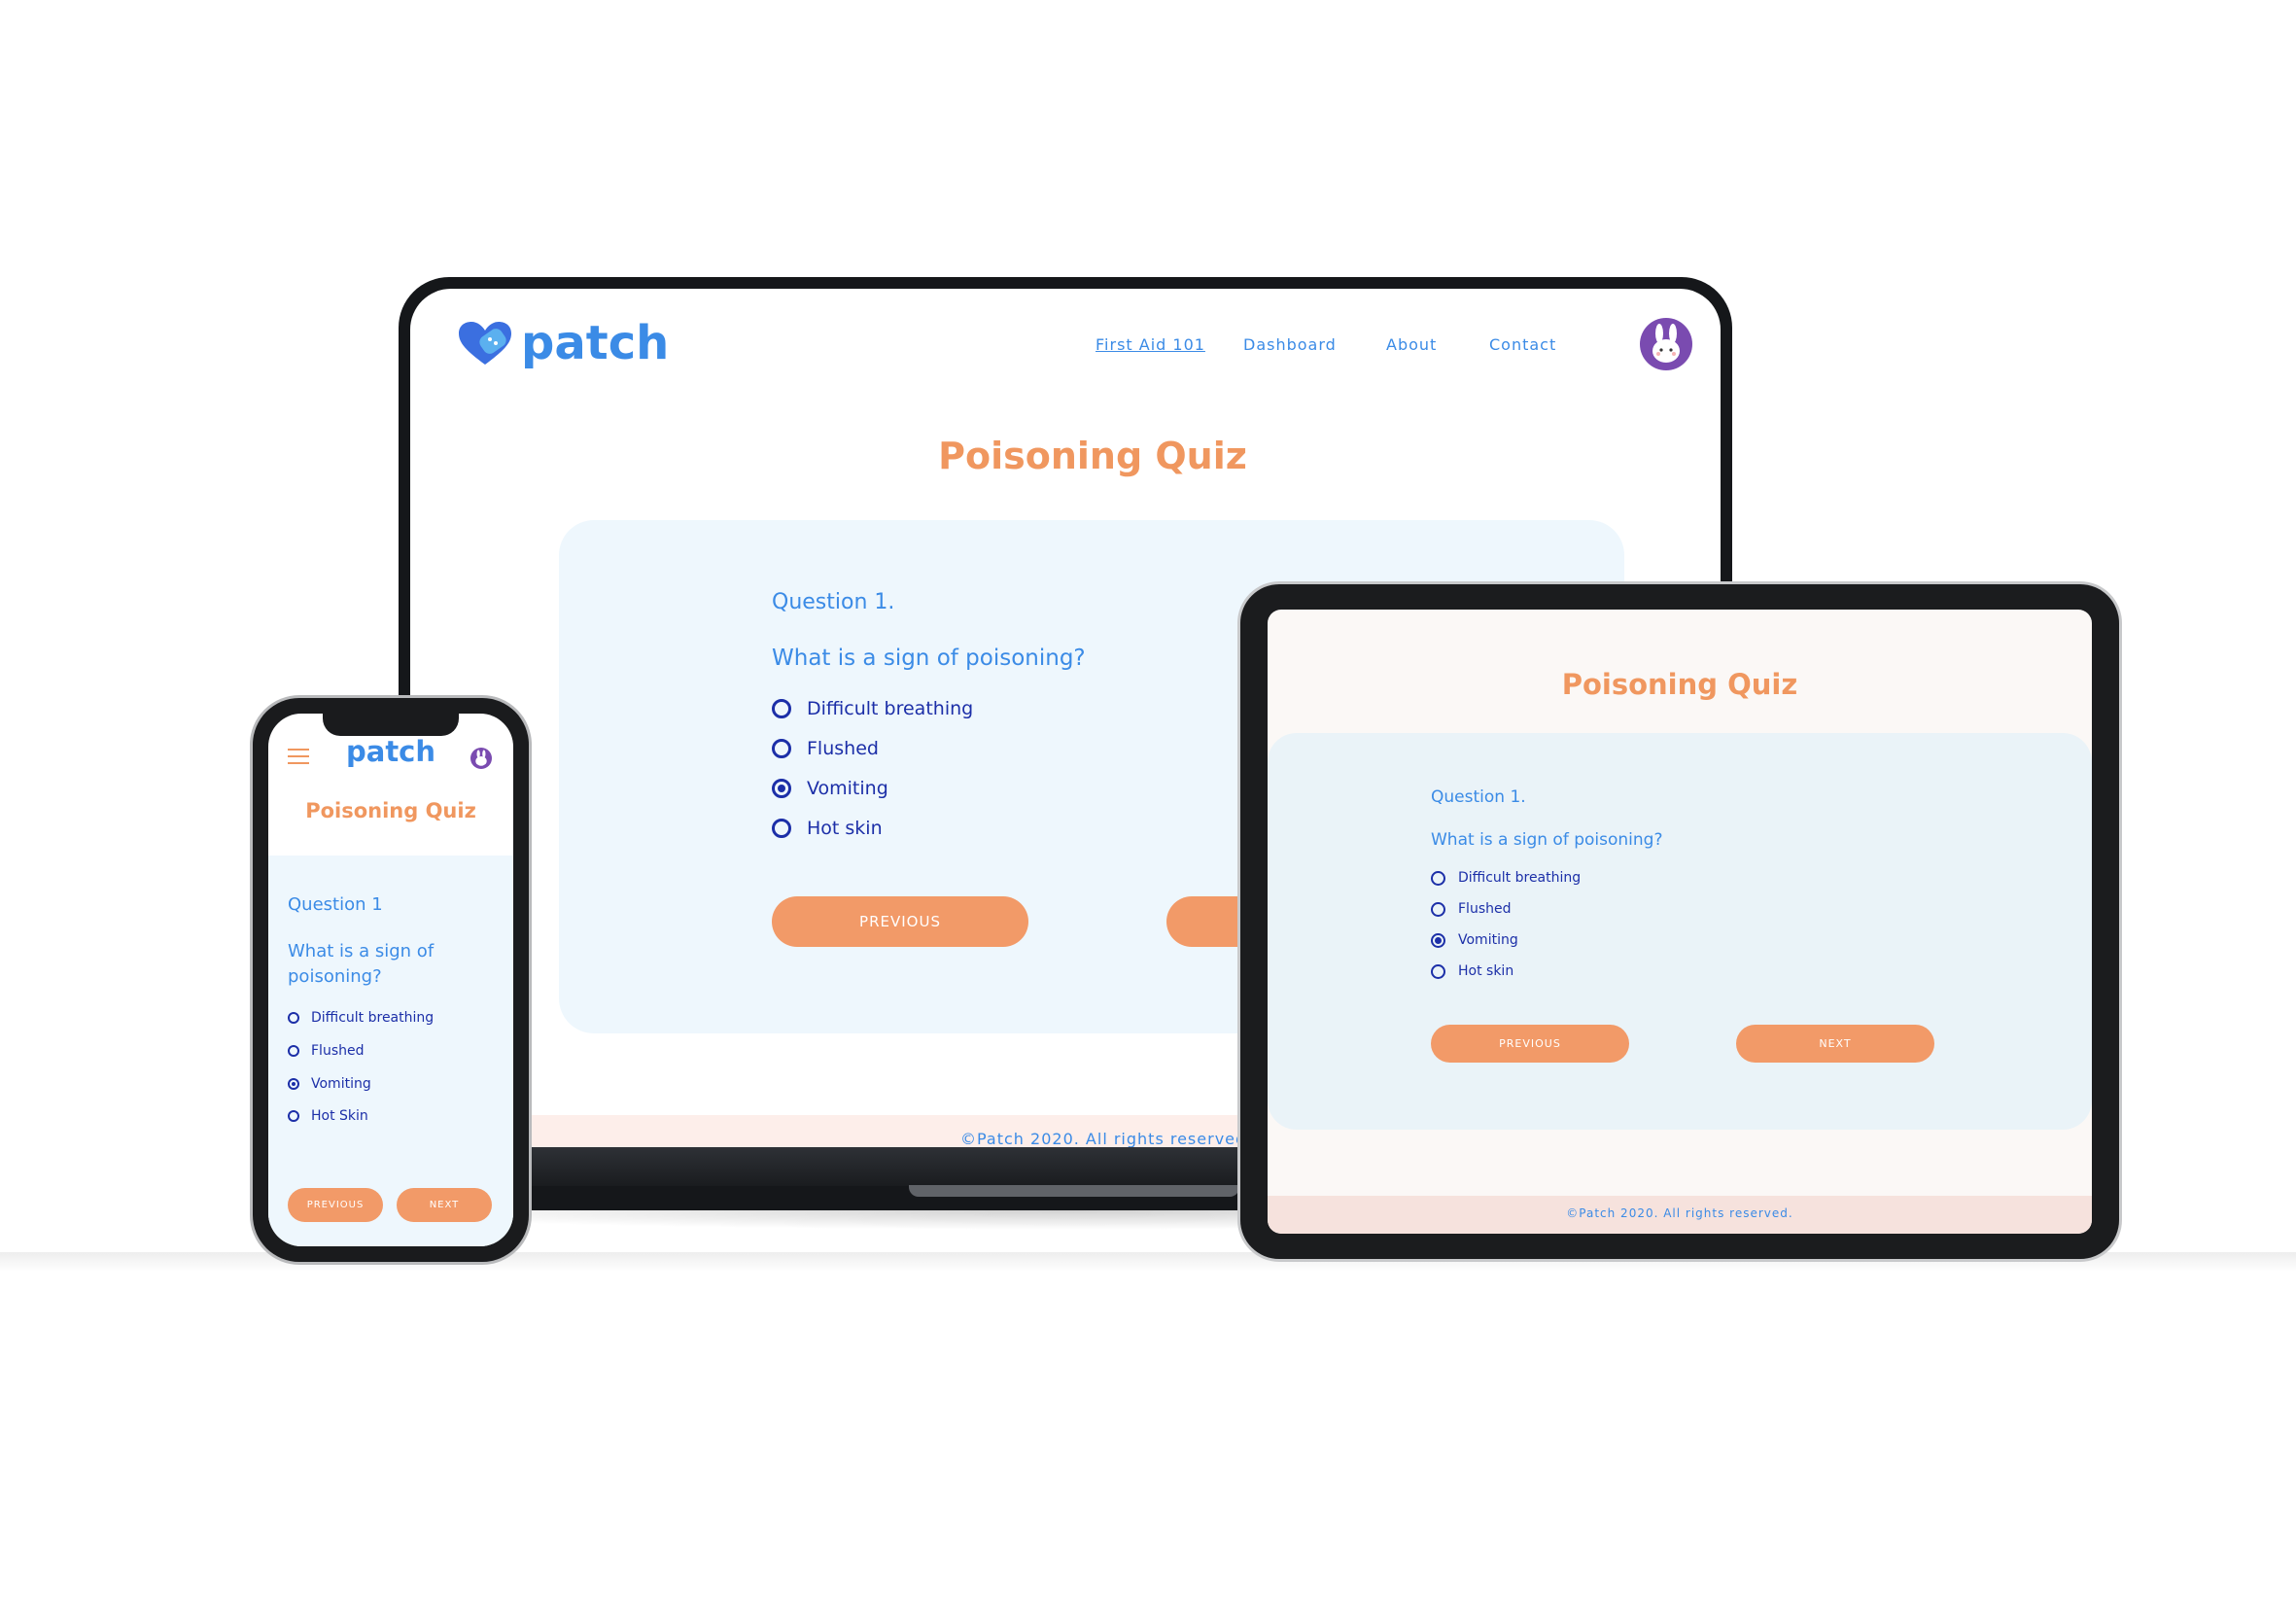 The image size is (2296, 1607). I want to click on tablet-option-difficult-breathing: Difficult breathing, so click(1506, 878).